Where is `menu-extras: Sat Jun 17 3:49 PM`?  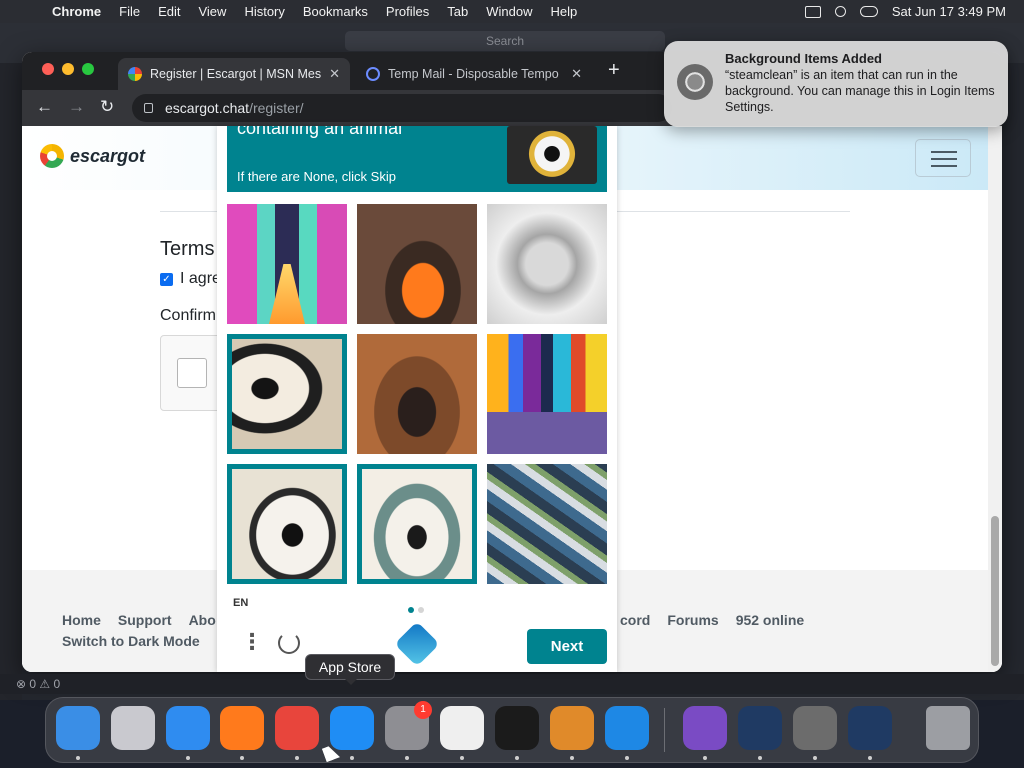 menu-extras: Sat Jun 17 3:49 PM is located at coordinates (905, 11).